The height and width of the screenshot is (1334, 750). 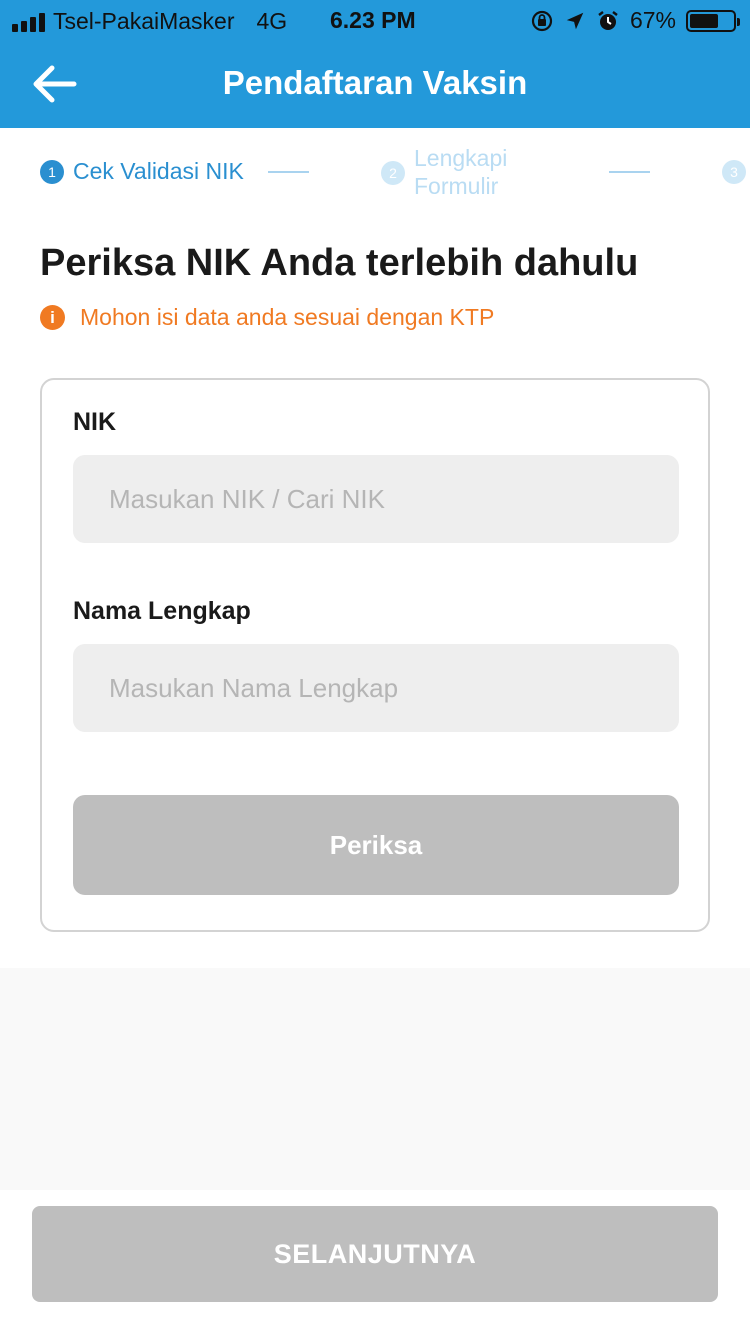 What do you see at coordinates (652, 20) in the screenshot?
I see `battery-percent: 67%` at bounding box center [652, 20].